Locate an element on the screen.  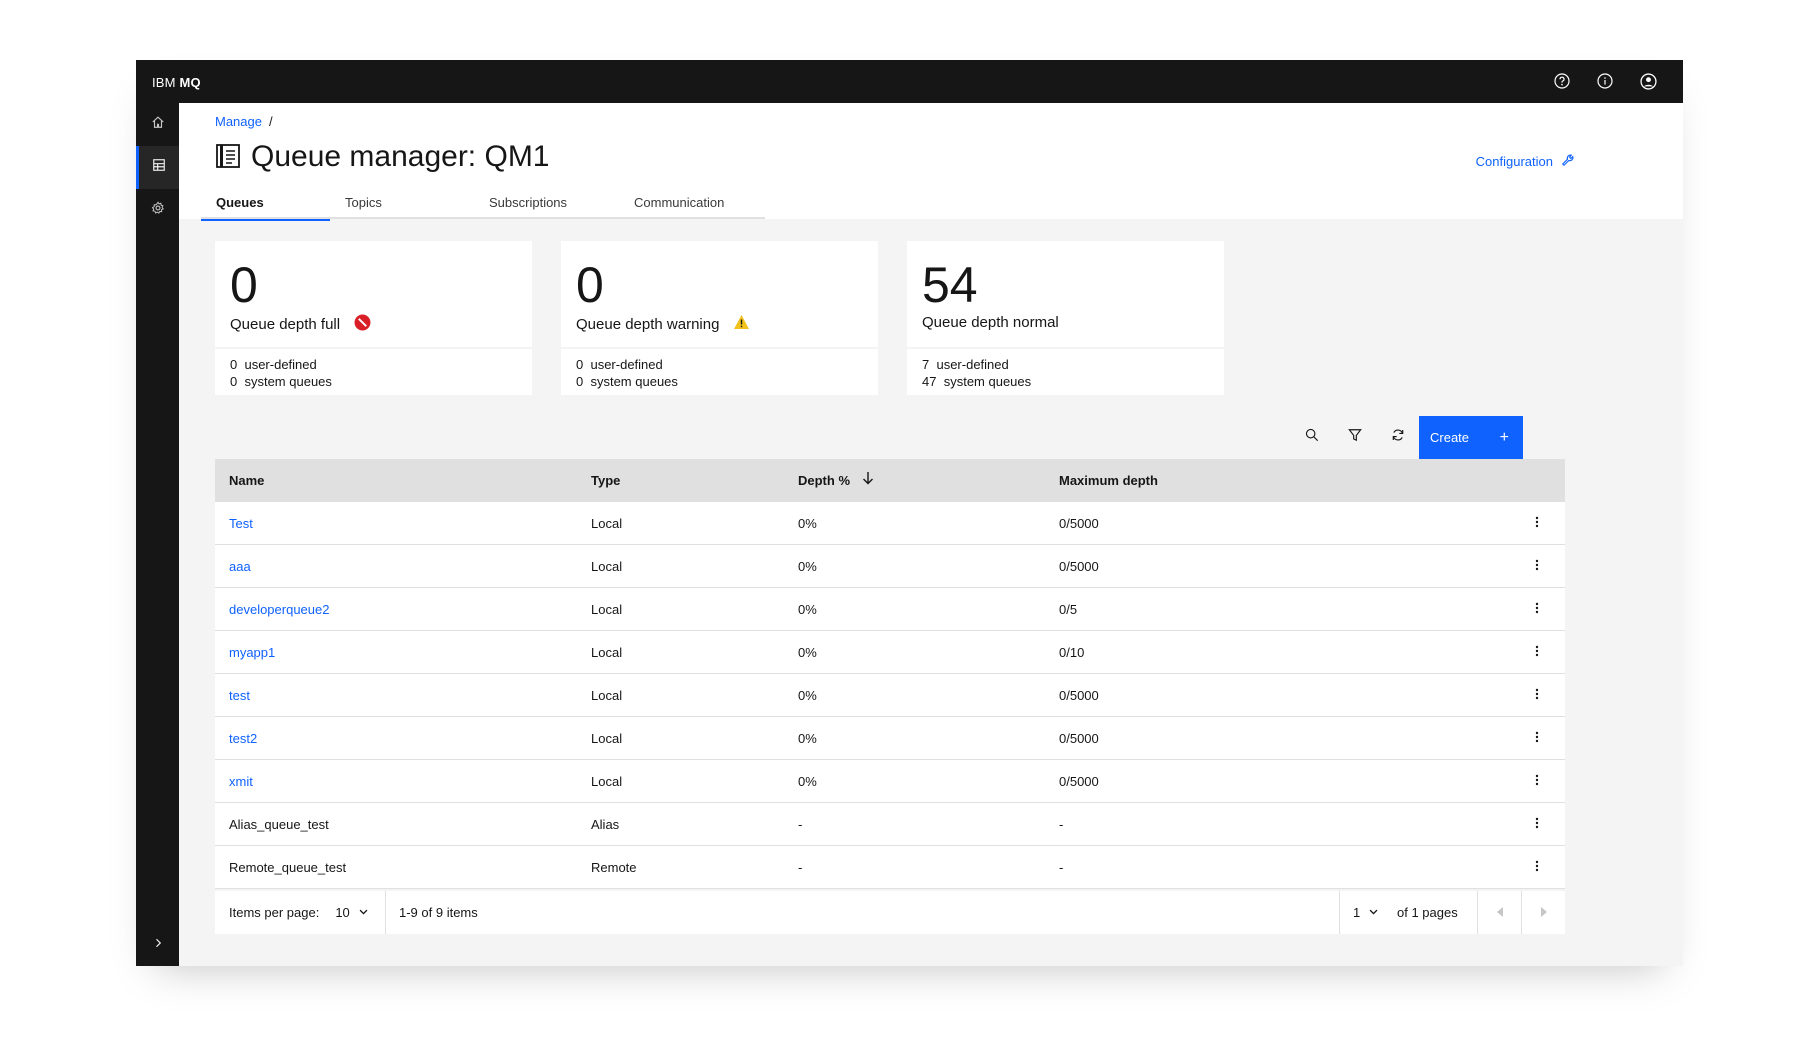
refresh-icon is located at coordinates (1398, 437).